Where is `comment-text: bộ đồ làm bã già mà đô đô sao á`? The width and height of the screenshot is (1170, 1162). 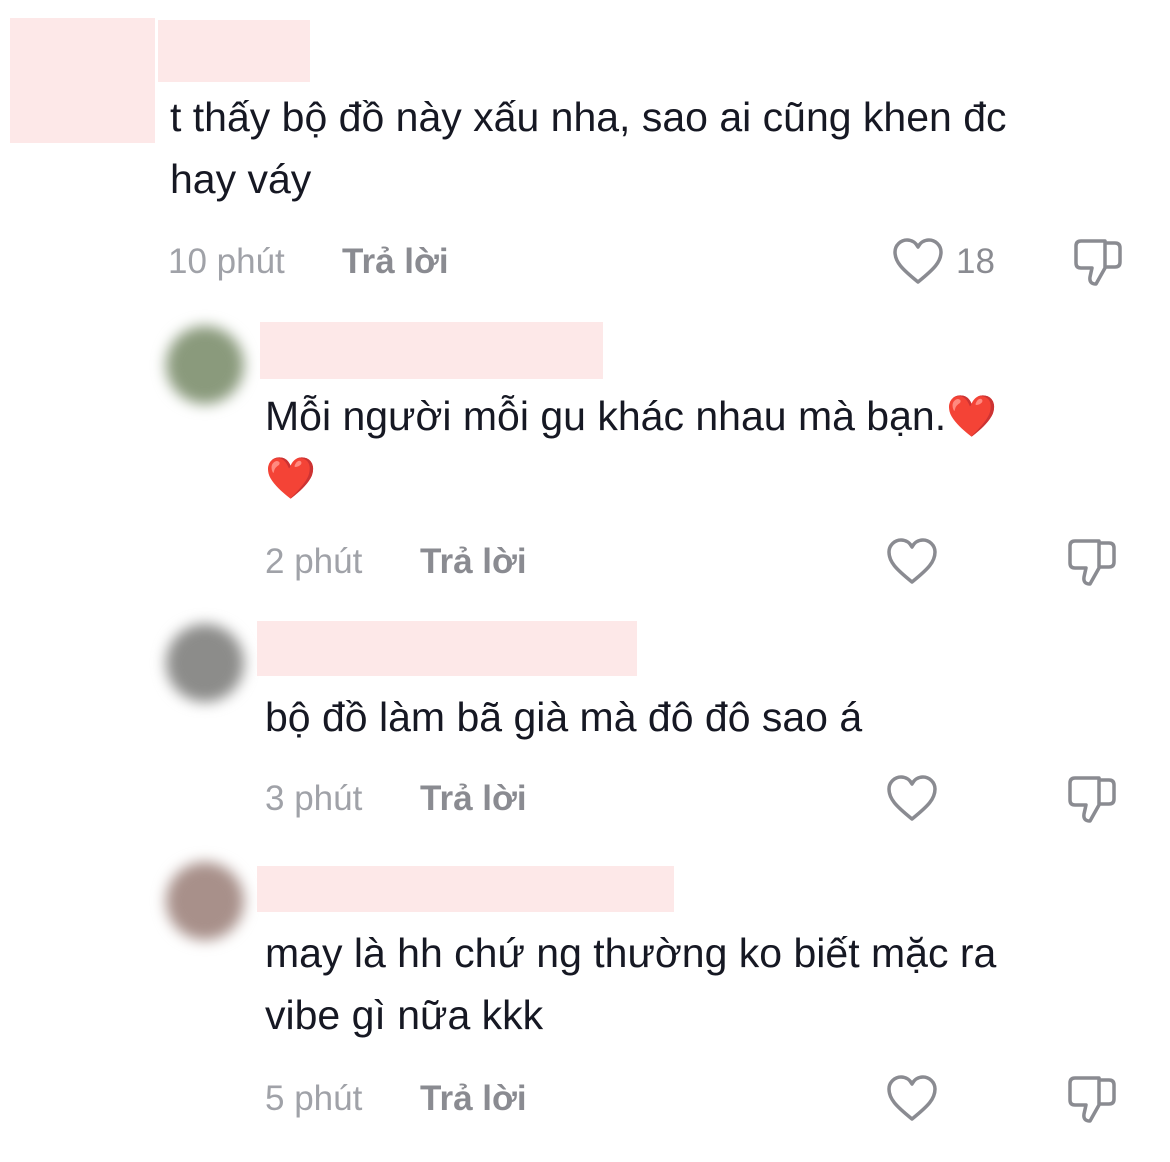 comment-text: bộ đồ làm bã già mà đô đô sao á is located at coordinates (564, 717).